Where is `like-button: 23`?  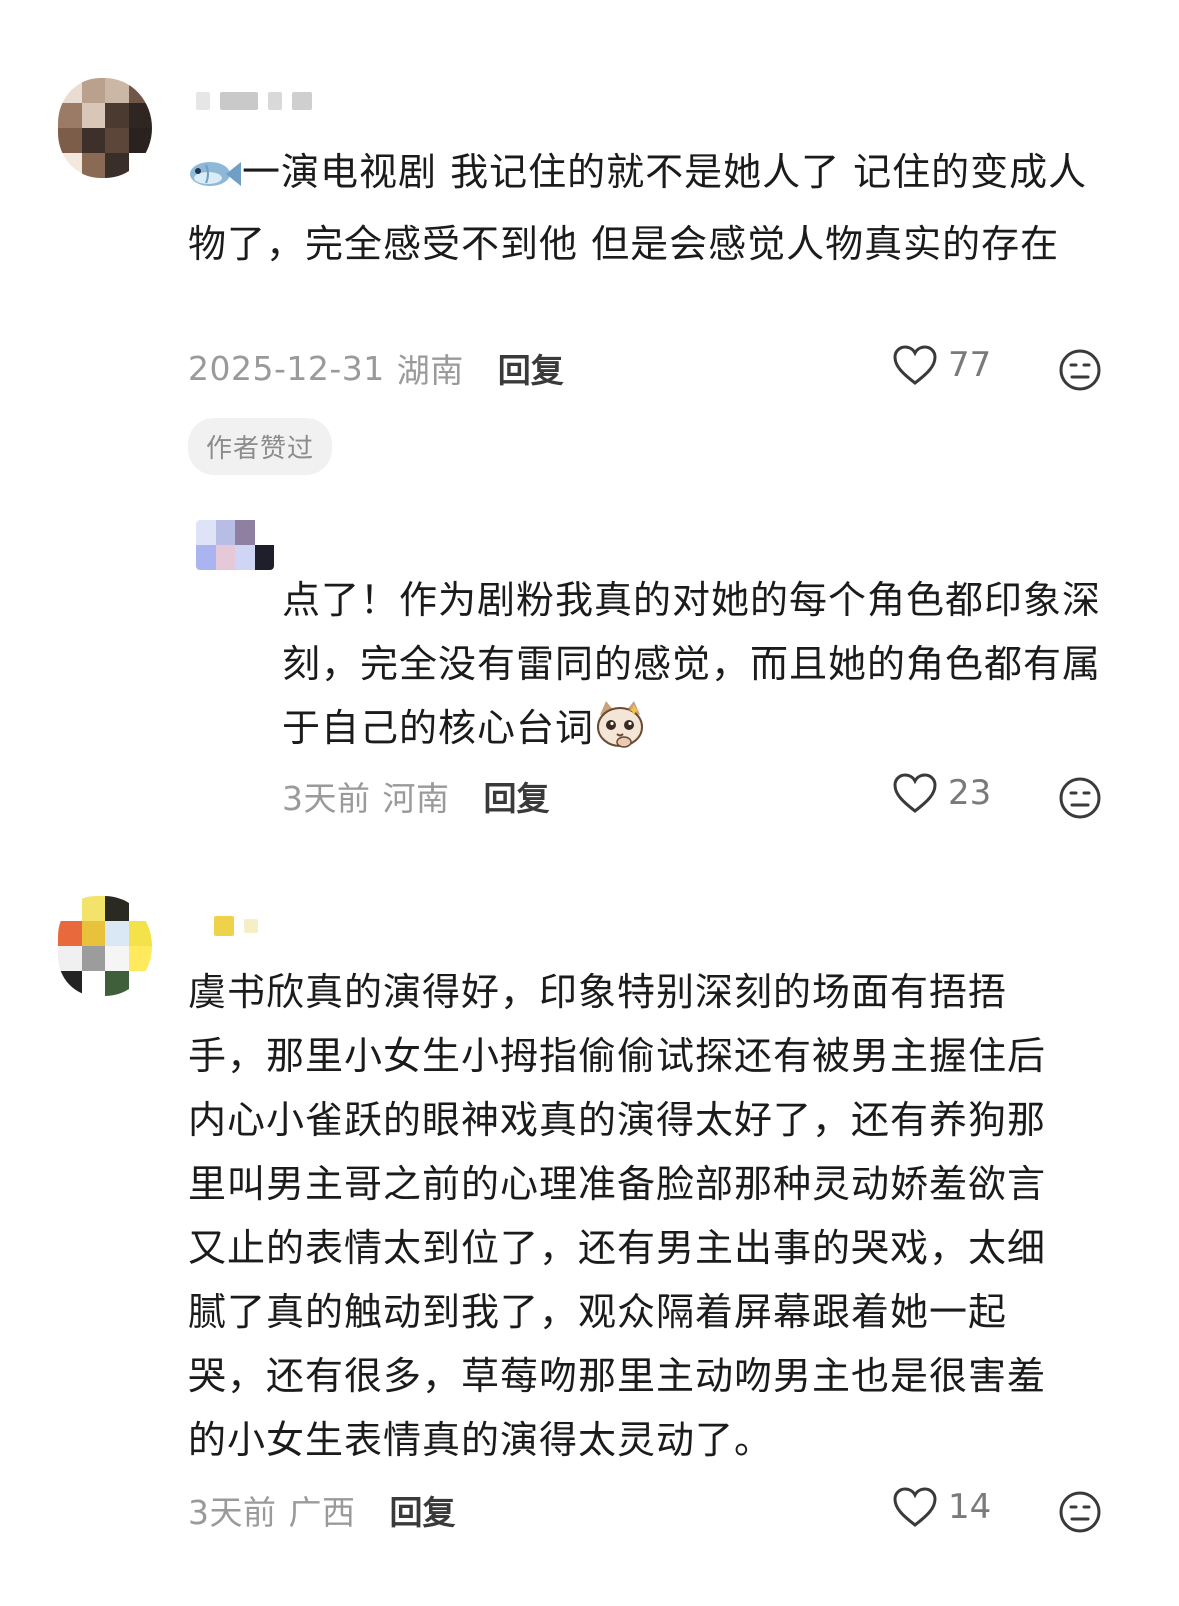 like-button: 23 is located at coordinates (941, 793).